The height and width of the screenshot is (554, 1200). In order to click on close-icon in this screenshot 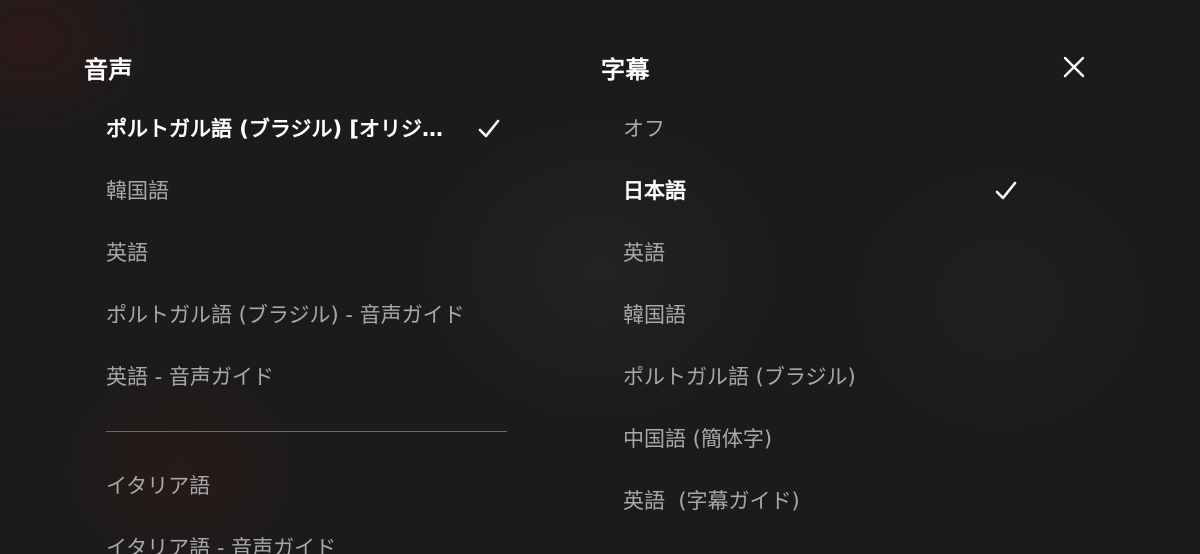, I will do `click(1074, 67)`.